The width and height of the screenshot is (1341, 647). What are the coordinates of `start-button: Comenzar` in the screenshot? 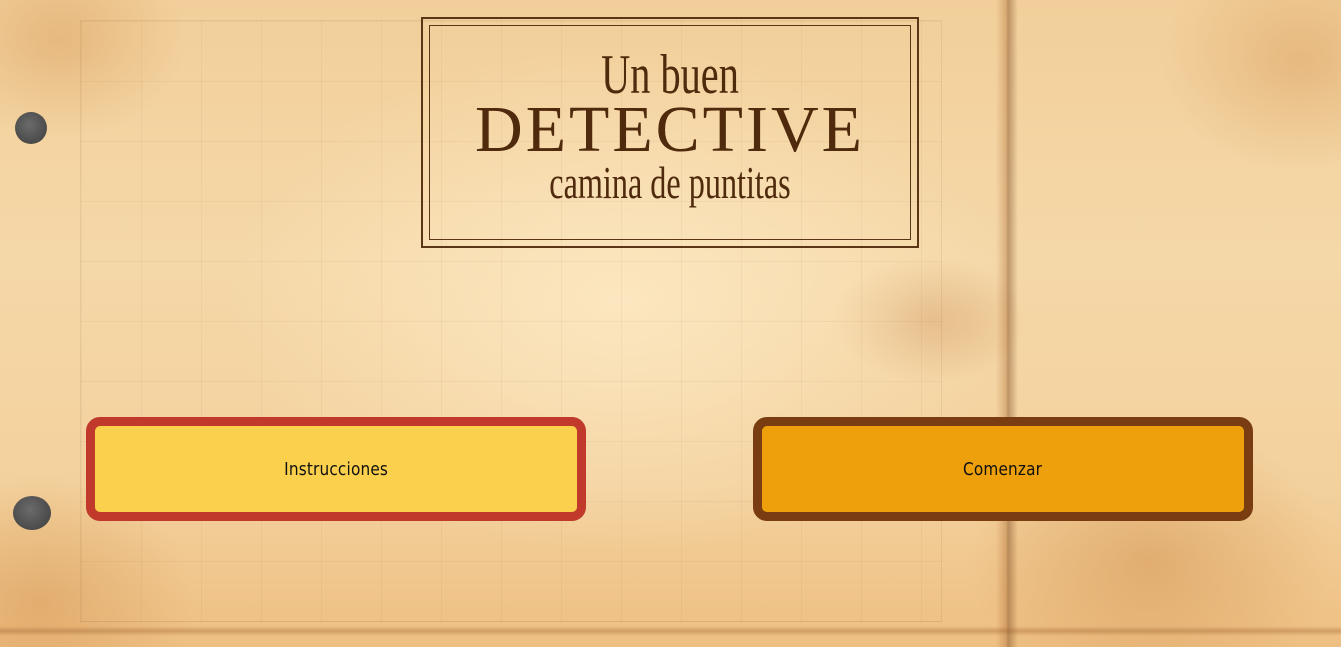 It's located at (1003, 469).